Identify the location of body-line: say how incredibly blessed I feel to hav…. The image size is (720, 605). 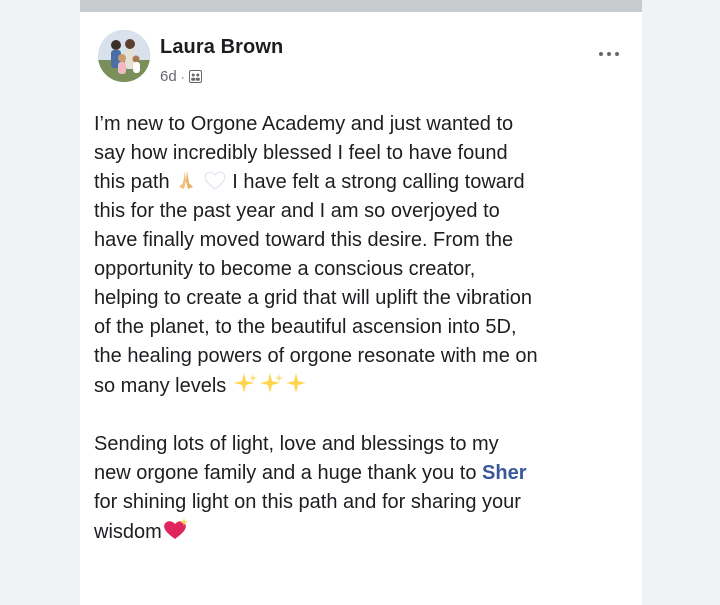
(301, 153).